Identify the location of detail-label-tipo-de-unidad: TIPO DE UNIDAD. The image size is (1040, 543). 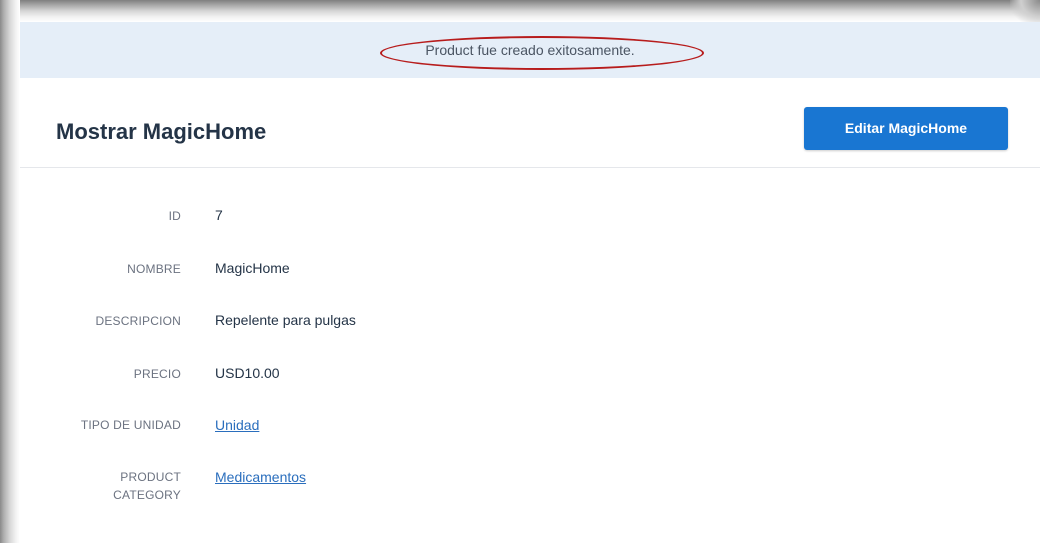
(130, 425).